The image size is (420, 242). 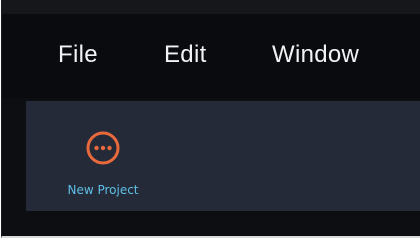 I want to click on new-project-button: New Project, so click(x=95, y=165).